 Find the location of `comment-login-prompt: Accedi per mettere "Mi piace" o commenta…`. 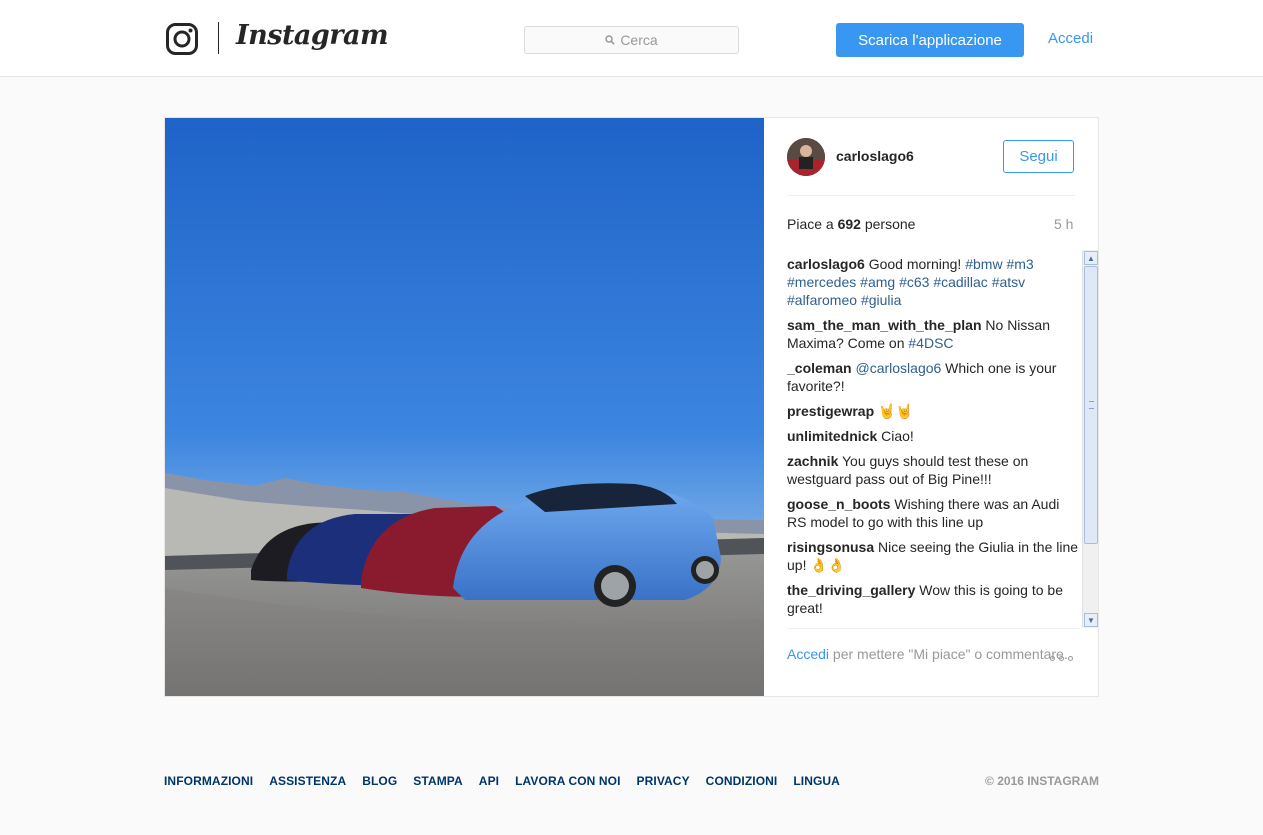

comment-login-prompt: Accedi per mettere "Mi piace" o commenta… is located at coordinates (933, 645).